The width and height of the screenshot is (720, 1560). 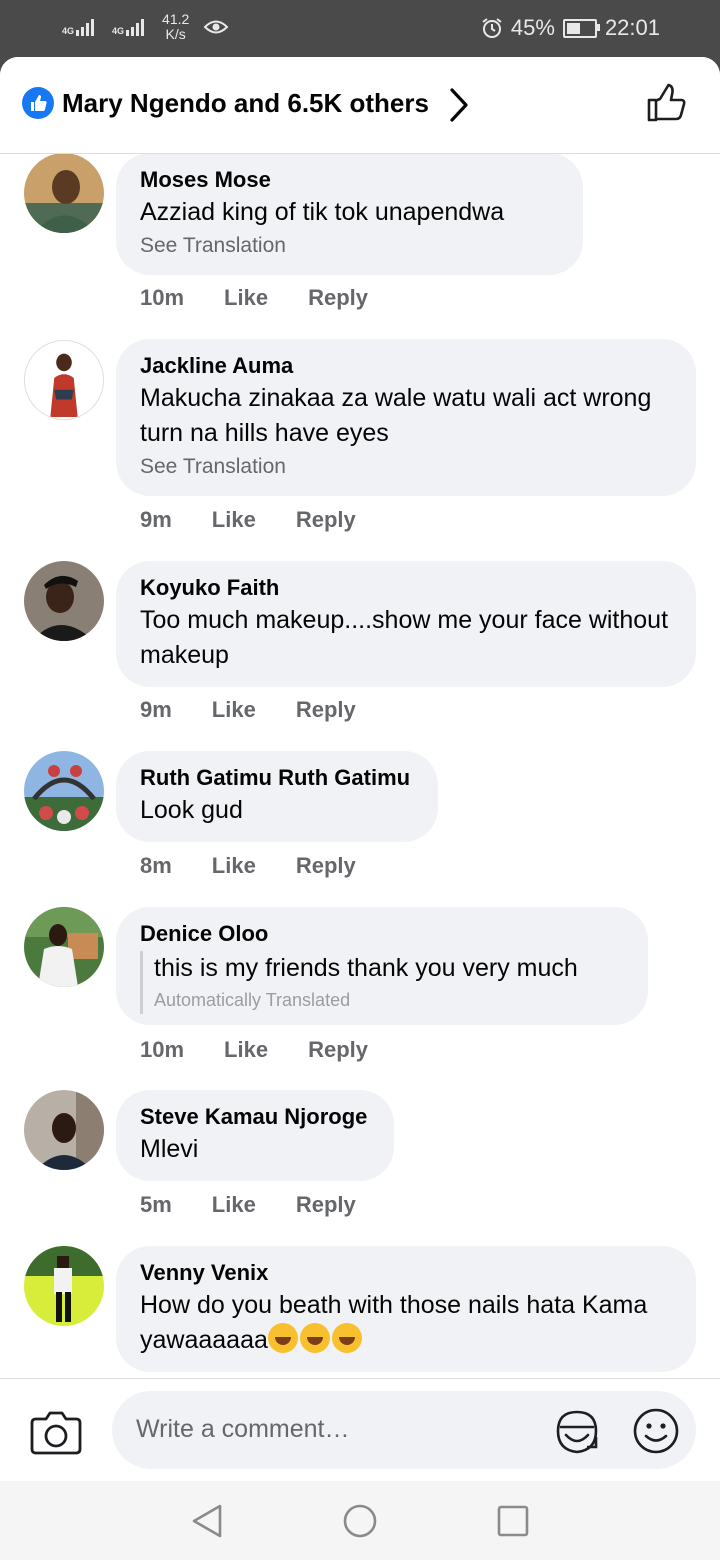 What do you see at coordinates (176, 26) in the screenshot?
I see `network-speed: 41.2 K/s` at bounding box center [176, 26].